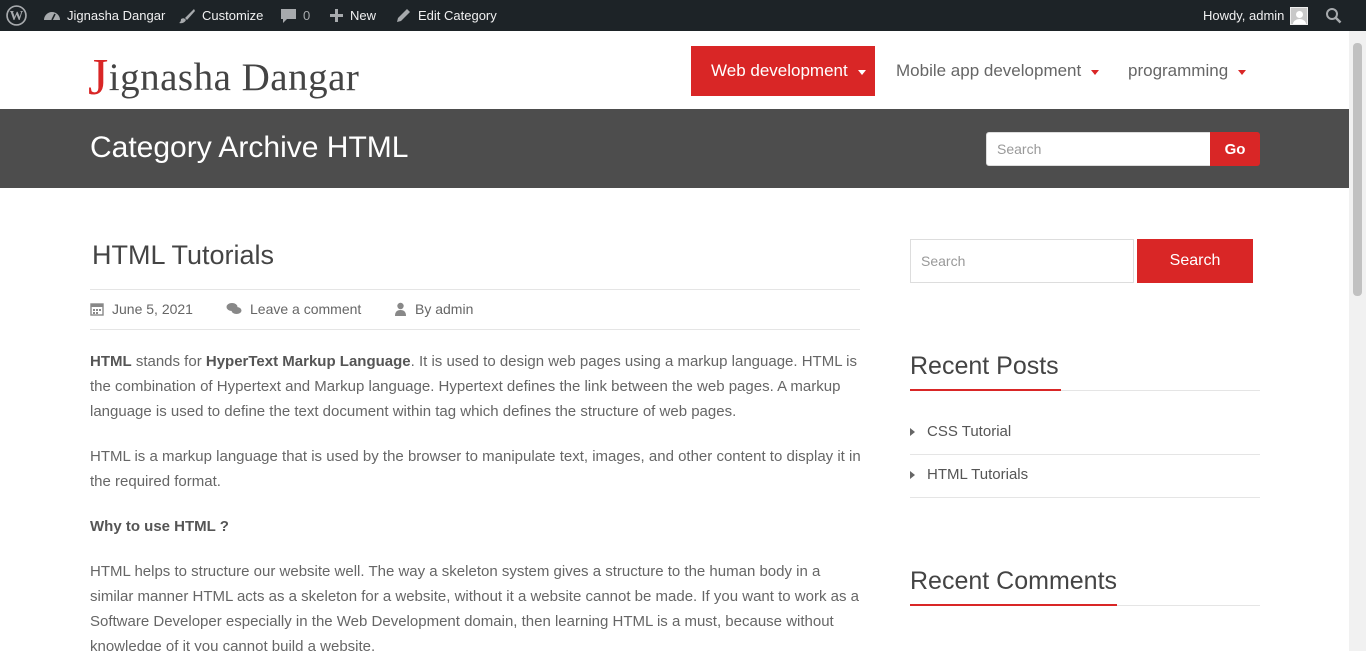  Describe the element at coordinates (1299, 15) in the screenshot. I see `avatar` at that location.